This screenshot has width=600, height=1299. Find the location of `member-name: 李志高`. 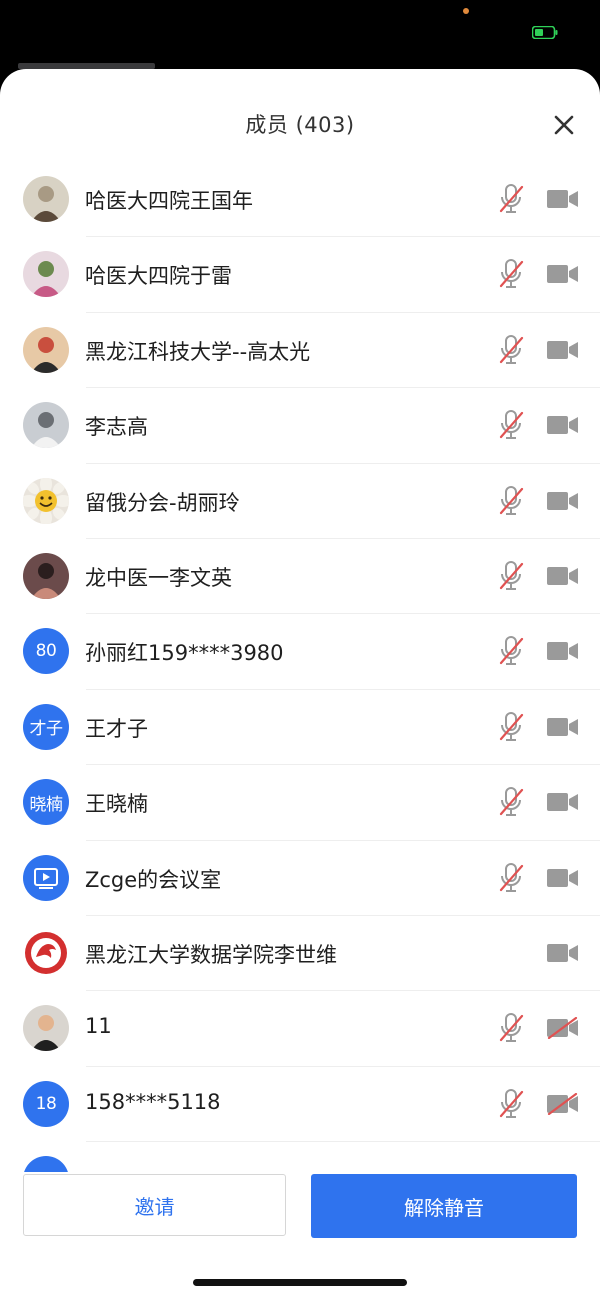

member-name: 李志高 is located at coordinates (116, 427).